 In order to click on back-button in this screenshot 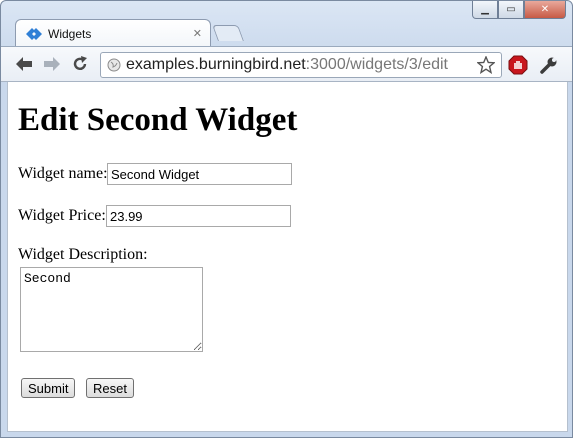, I will do `click(24, 64)`.